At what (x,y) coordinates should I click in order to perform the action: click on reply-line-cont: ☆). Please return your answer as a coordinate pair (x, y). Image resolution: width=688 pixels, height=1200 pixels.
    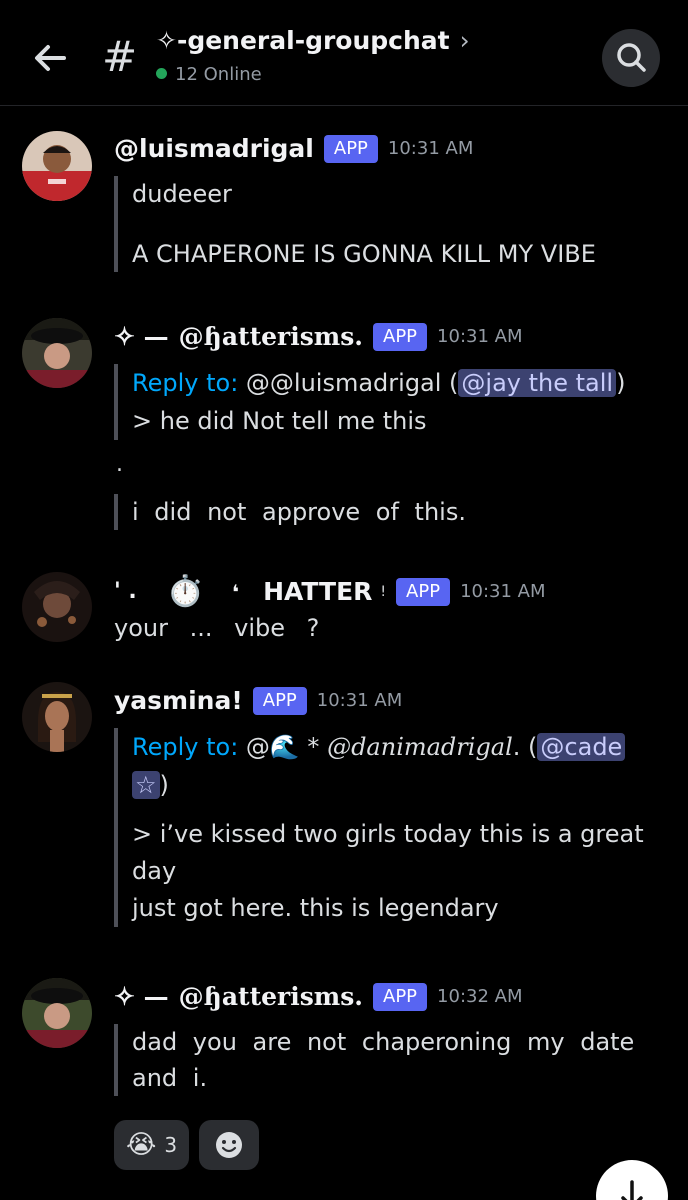
    Looking at the image, I should click on (393, 785).